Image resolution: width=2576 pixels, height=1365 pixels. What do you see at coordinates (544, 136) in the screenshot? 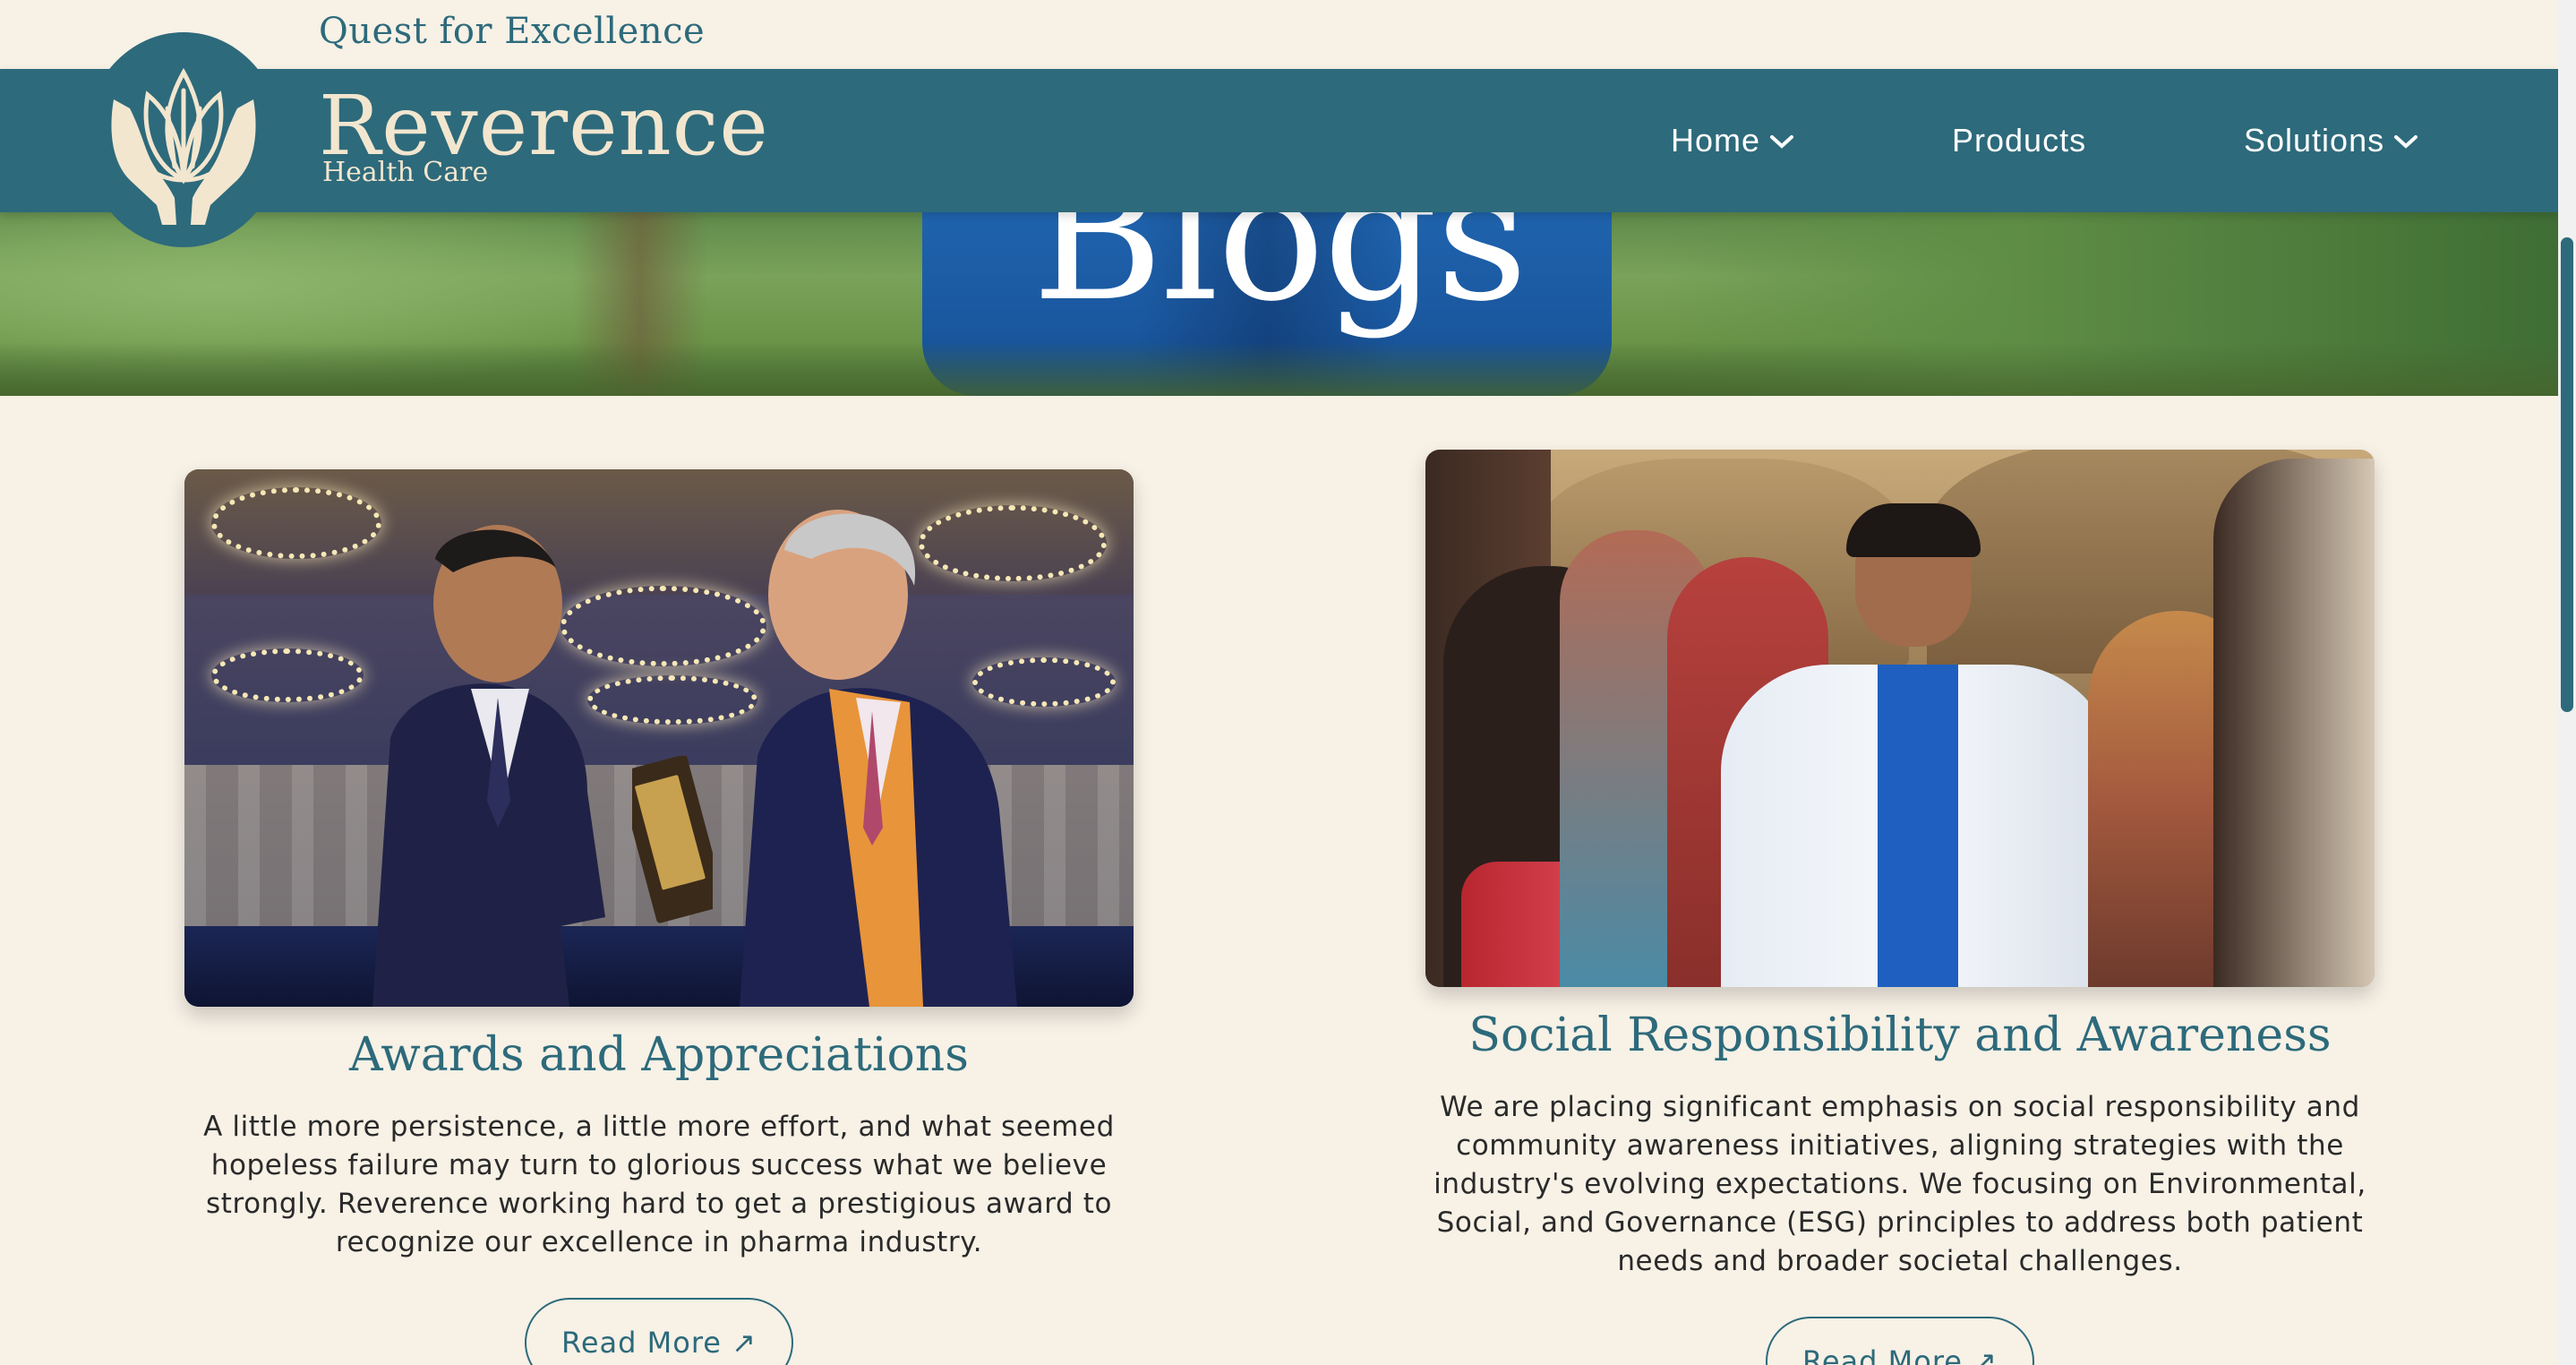
I see `brand: Reverence Health Care` at bounding box center [544, 136].